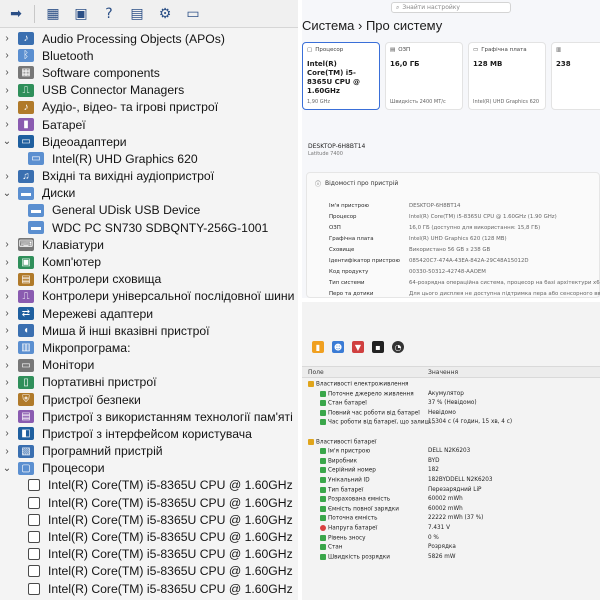 This screenshot has width=600, height=600. I want to click on chart-icon: ▮, so click(318, 347).